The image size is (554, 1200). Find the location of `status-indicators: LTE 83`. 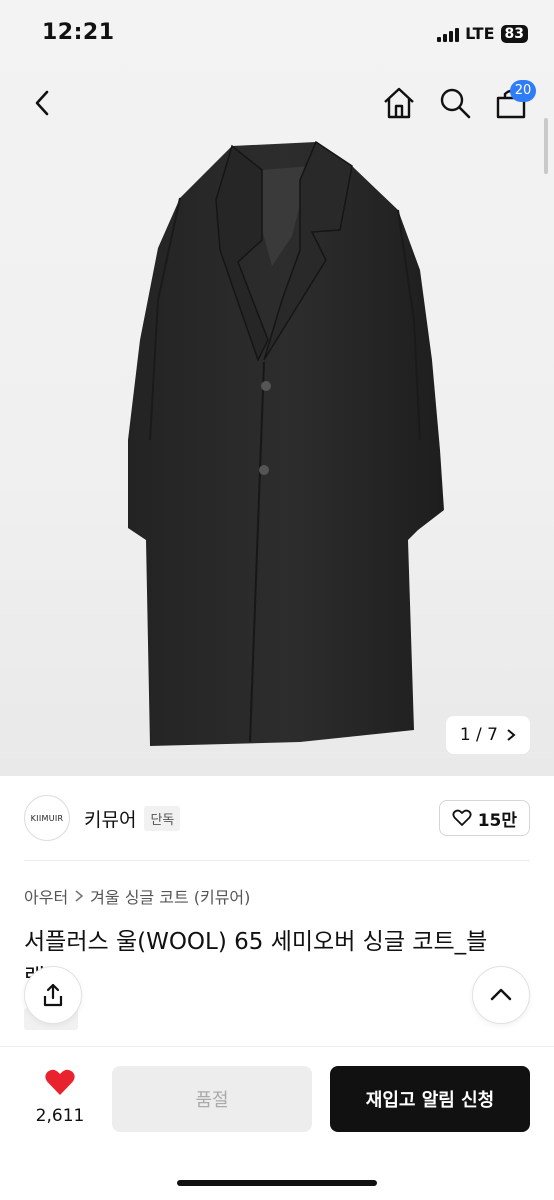

status-indicators: LTE 83 is located at coordinates (482, 33).